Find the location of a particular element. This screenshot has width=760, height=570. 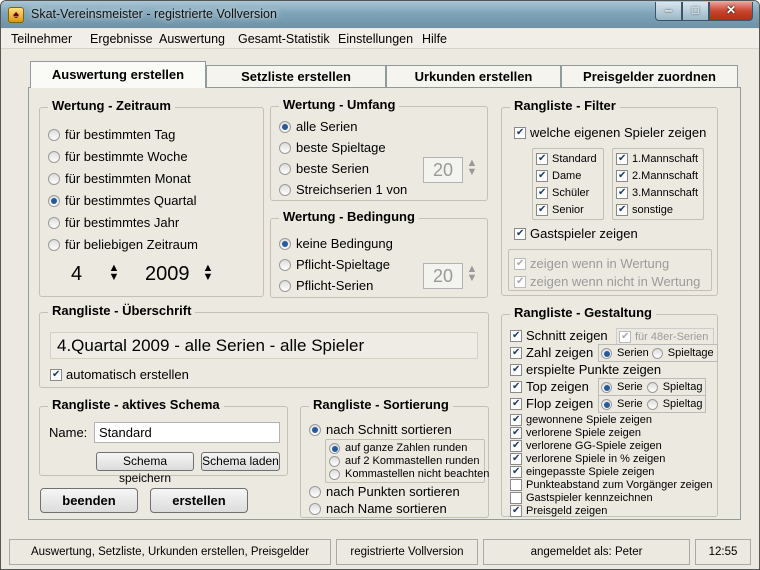

schema-name-label: Name: is located at coordinates (68, 432).